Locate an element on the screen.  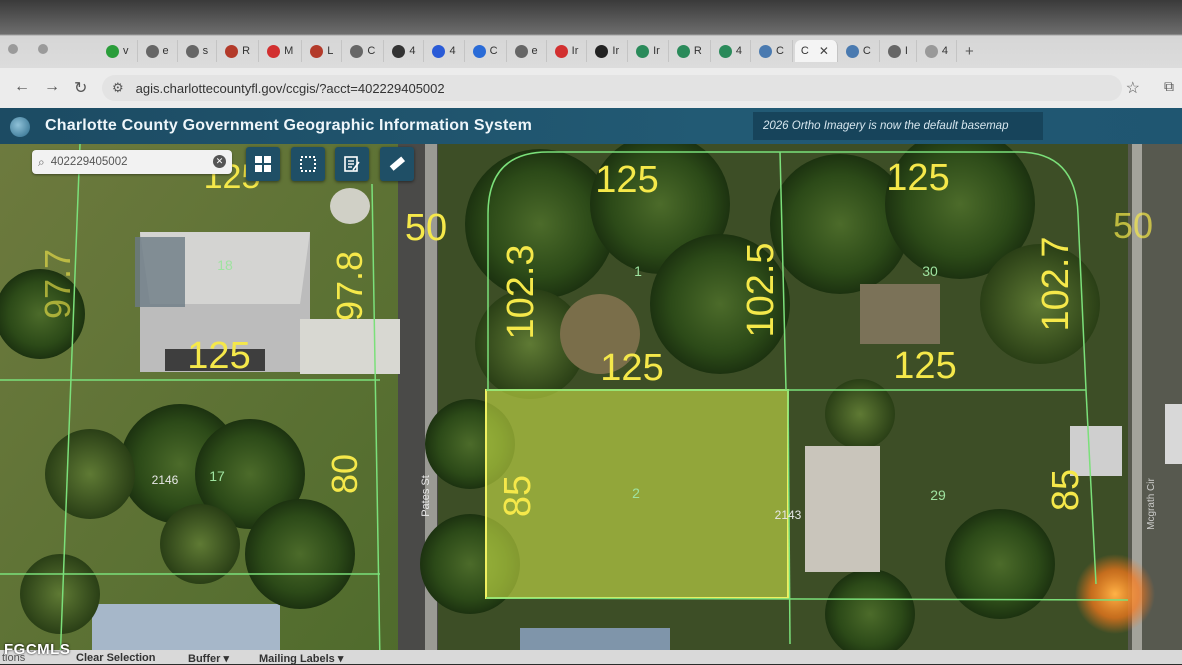
whatsapp-icon is located at coordinates (112, 51).